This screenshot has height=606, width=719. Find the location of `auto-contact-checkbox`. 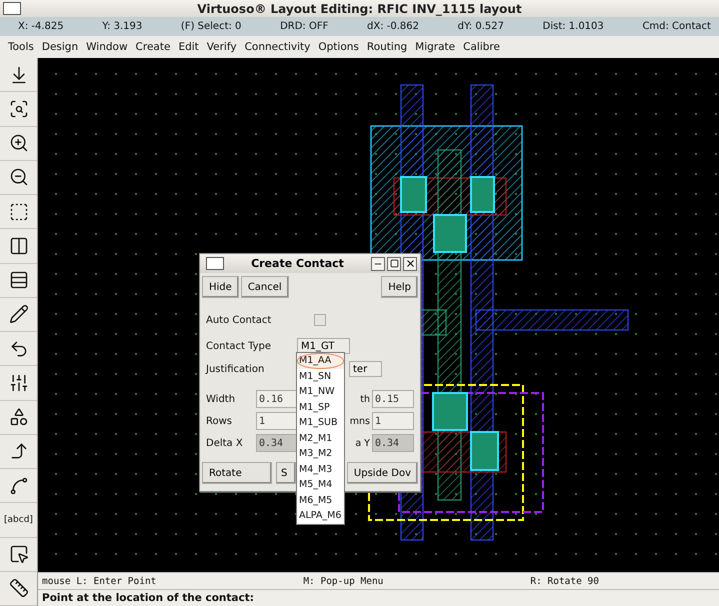

auto-contact-checkbox is located at coordinates (320, 320).